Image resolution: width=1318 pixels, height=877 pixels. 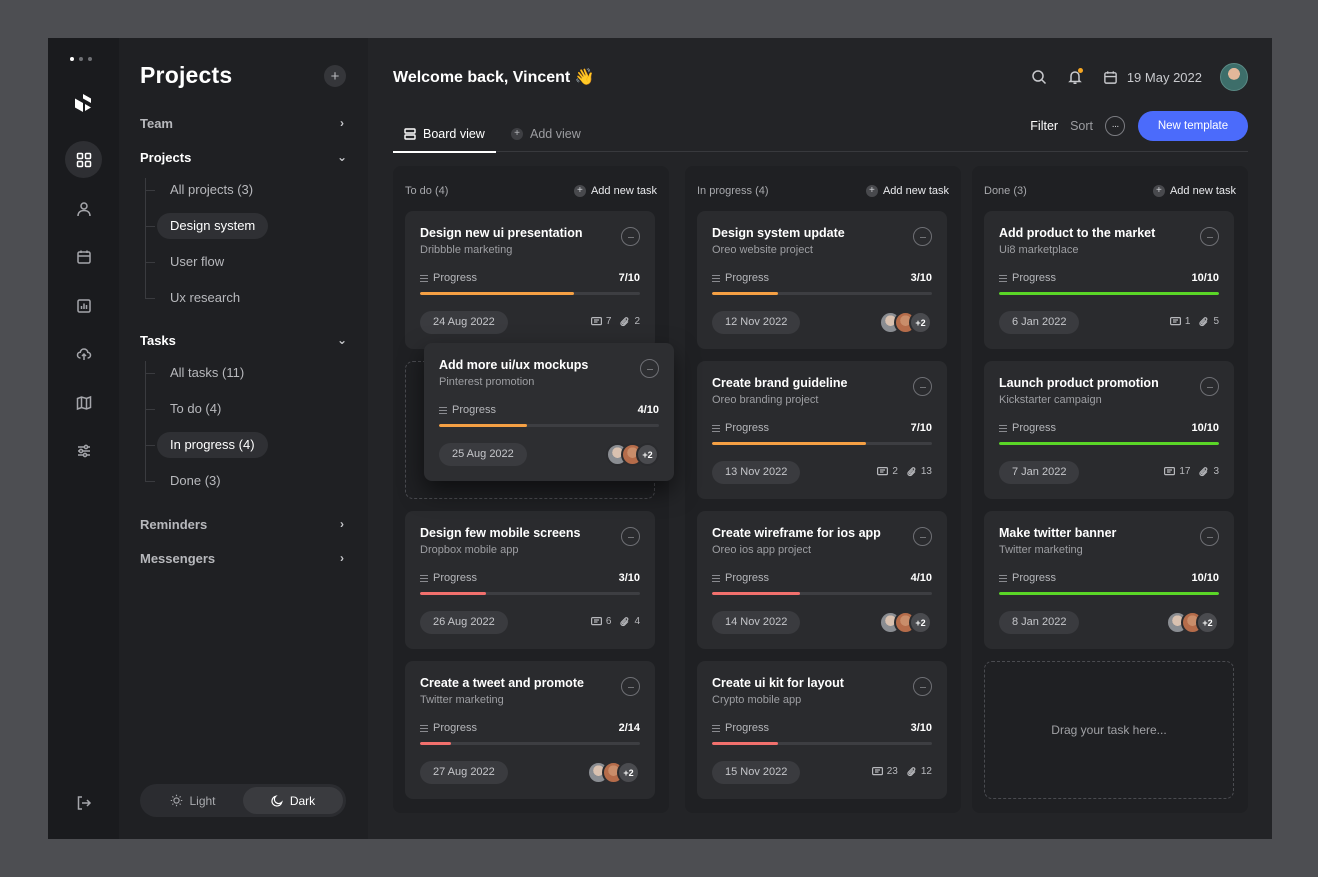 I want to click on attachments-count-text: 12, so click(x=926, y=771).